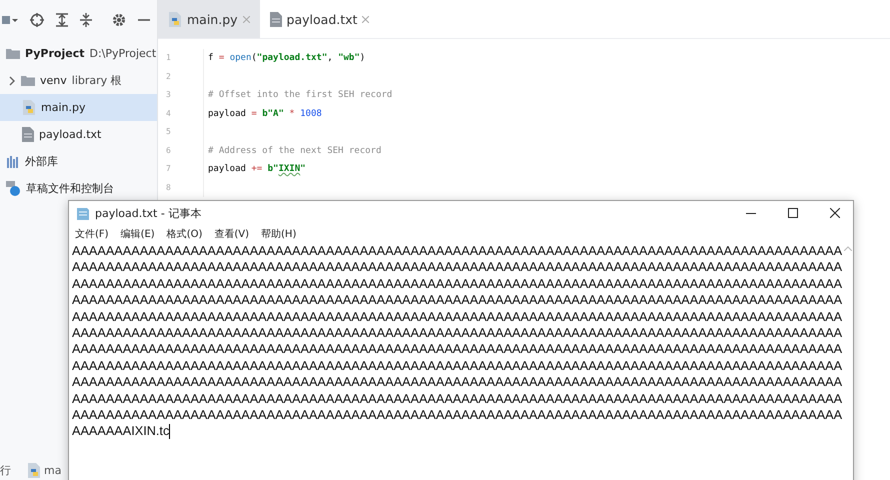  I want to click on menu-item: 格式(O), so click(184, 233).